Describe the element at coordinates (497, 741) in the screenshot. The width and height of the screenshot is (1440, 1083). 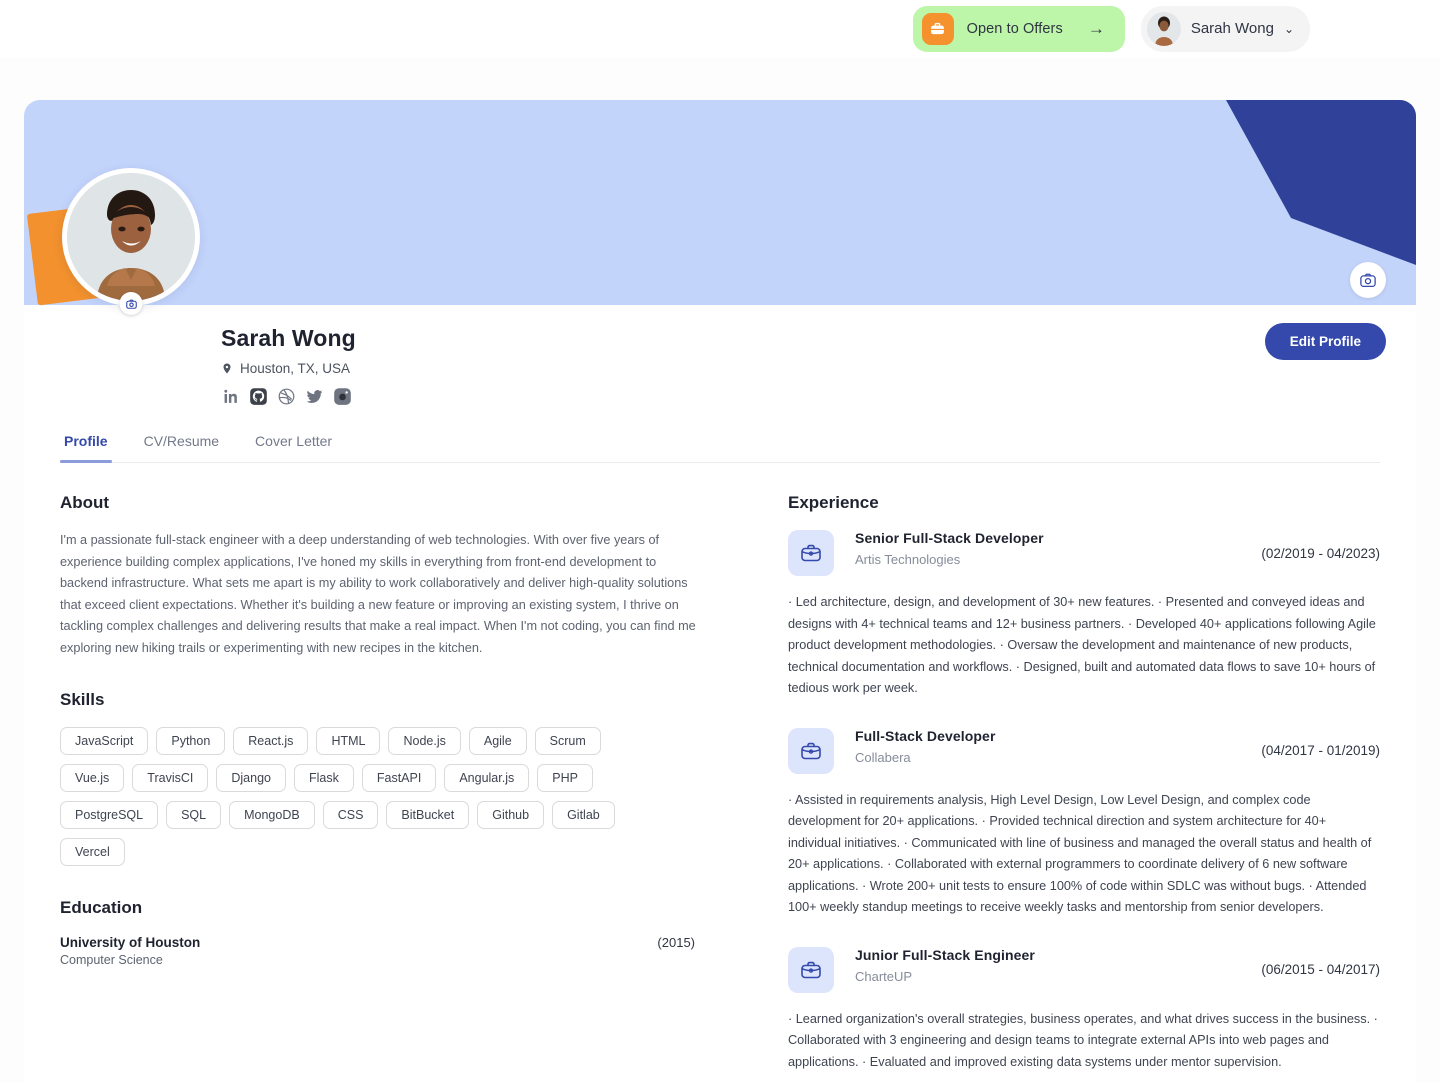
I see `skill-tag: Agile` at that location.